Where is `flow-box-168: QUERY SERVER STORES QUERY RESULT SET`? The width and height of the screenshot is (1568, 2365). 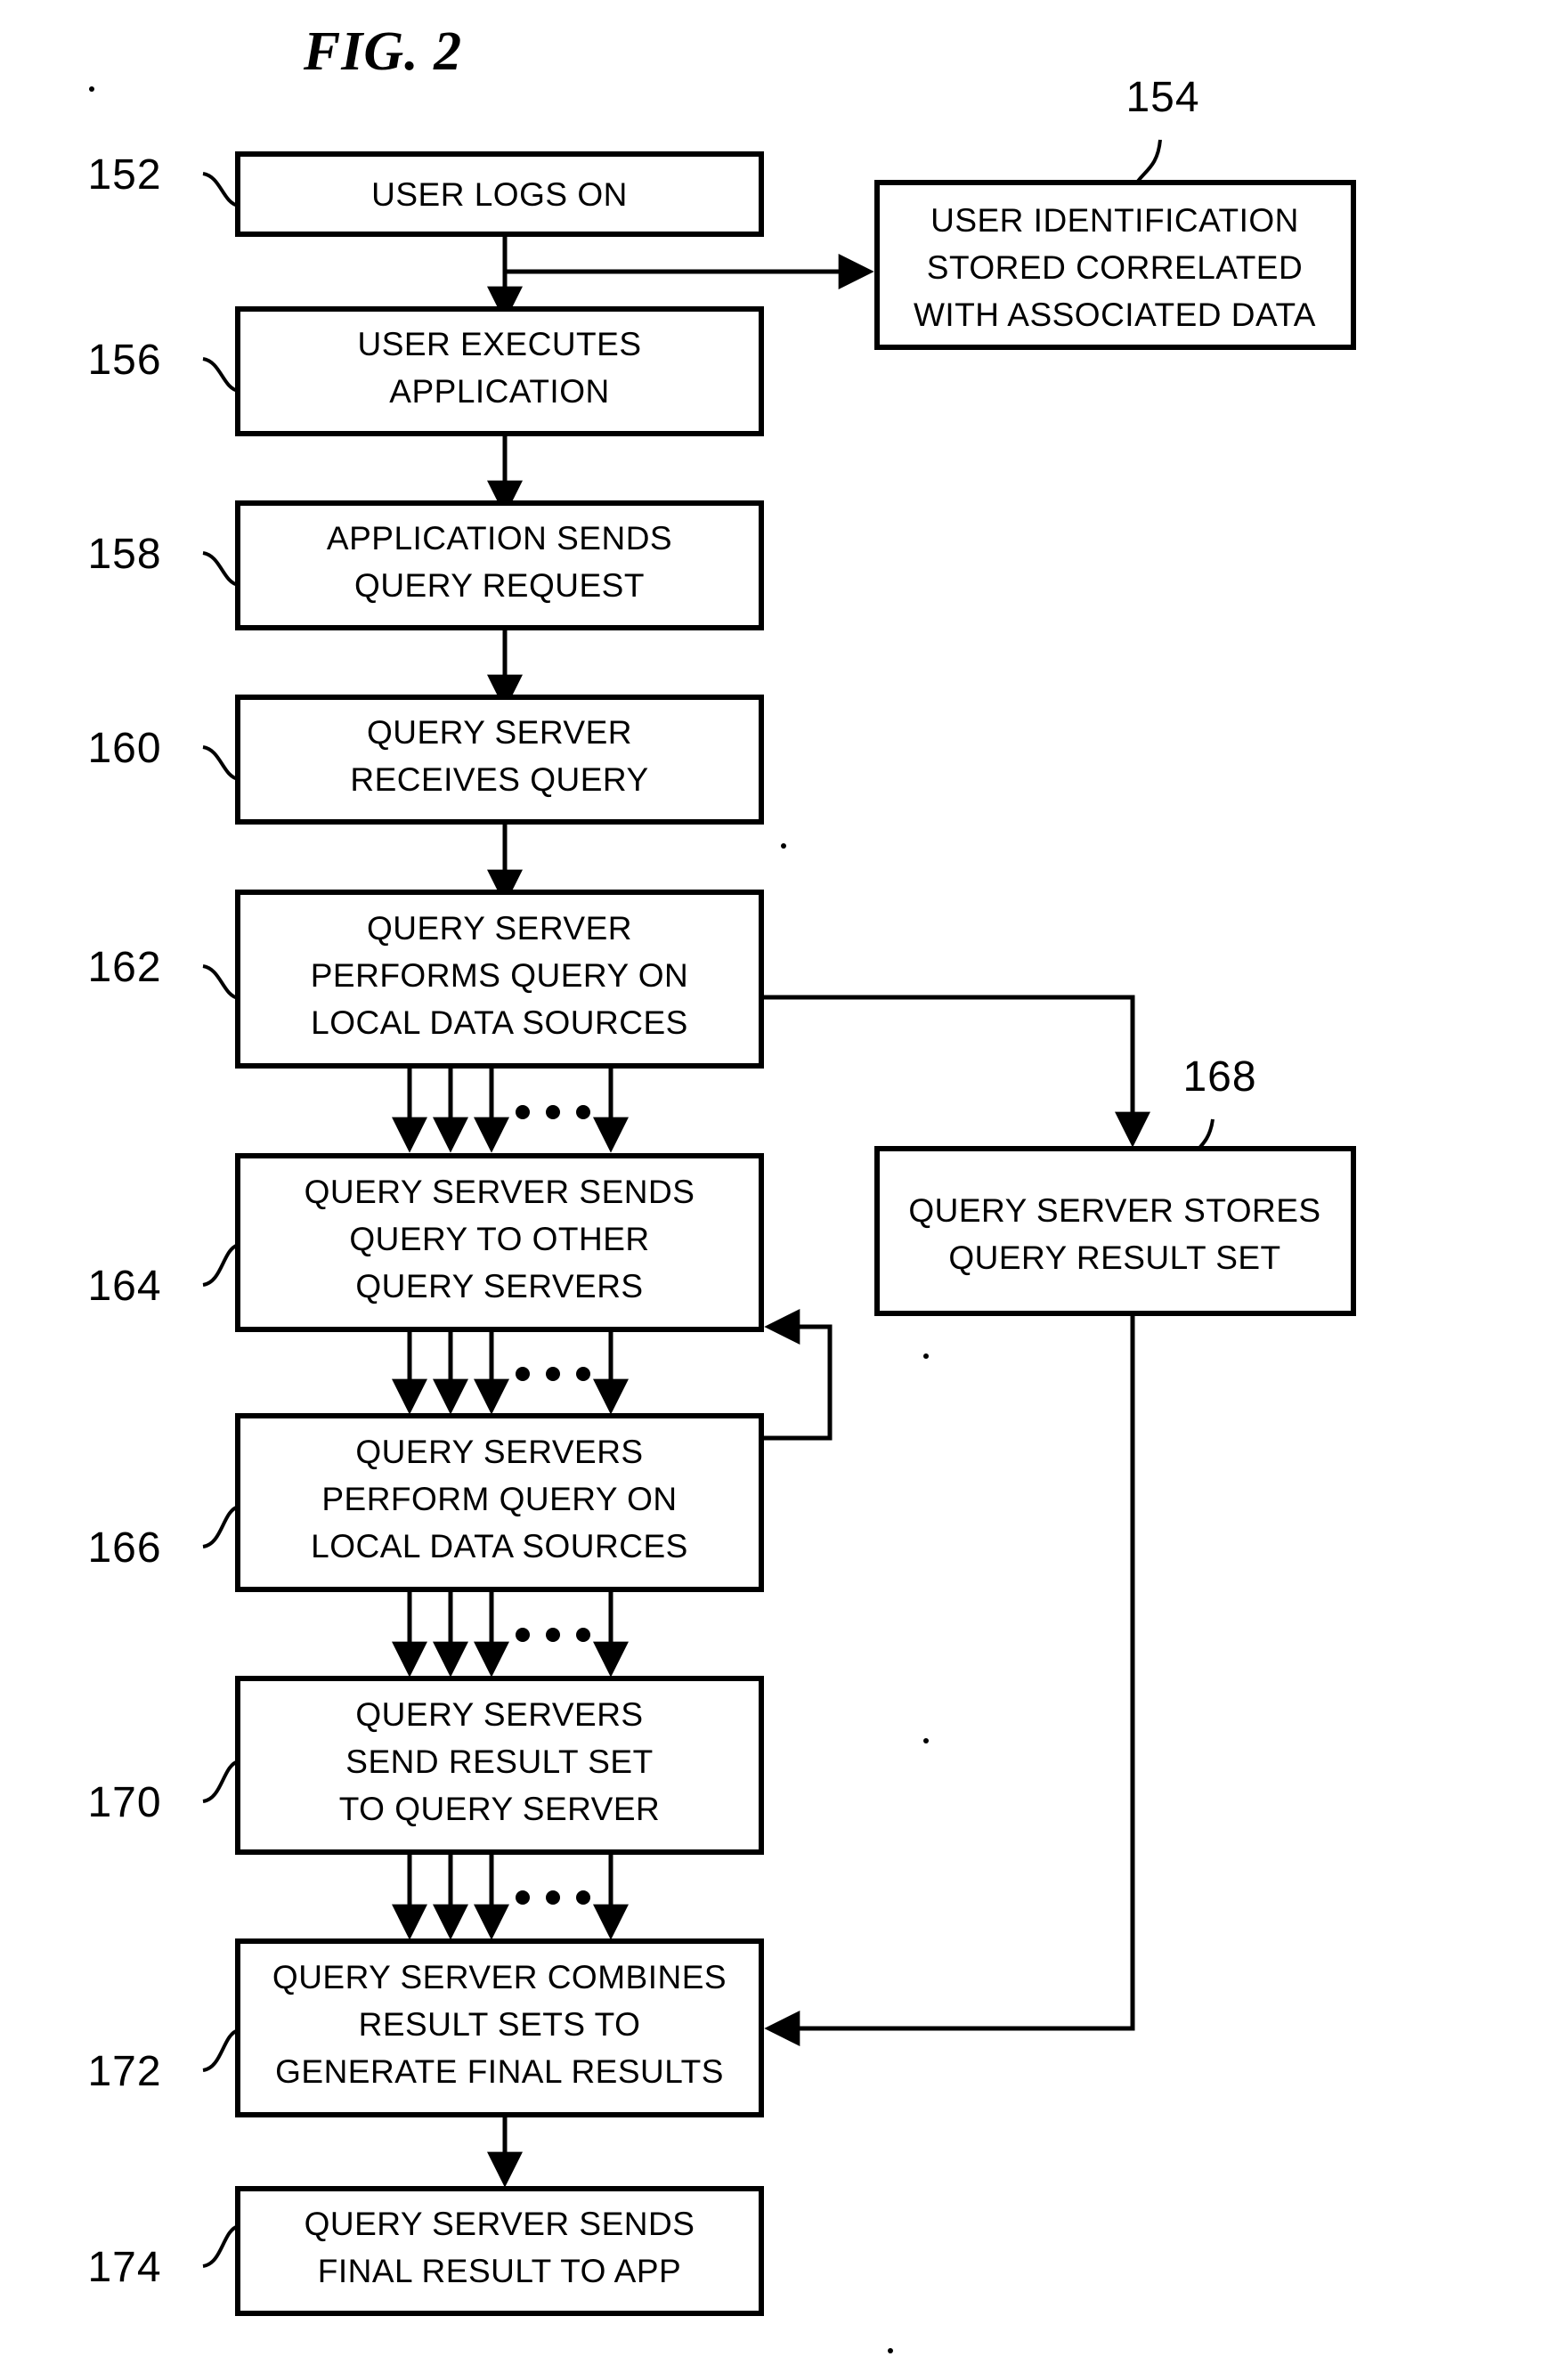 flow-box-168: QUERY SERVER STORES QUERY RESULT SET is located at coordinates (1115, 1231).